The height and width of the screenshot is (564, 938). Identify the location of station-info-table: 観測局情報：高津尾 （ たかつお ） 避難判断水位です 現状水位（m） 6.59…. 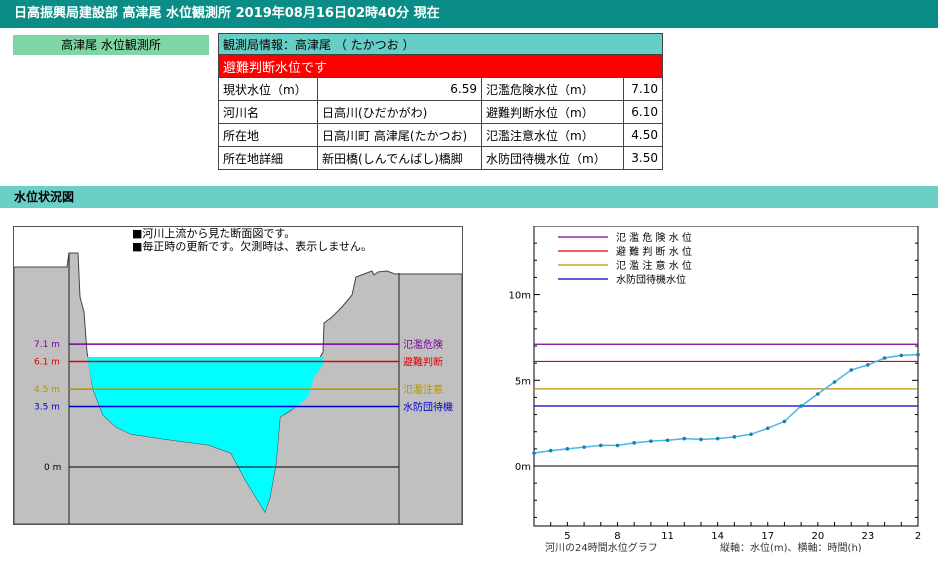
(441, 101).